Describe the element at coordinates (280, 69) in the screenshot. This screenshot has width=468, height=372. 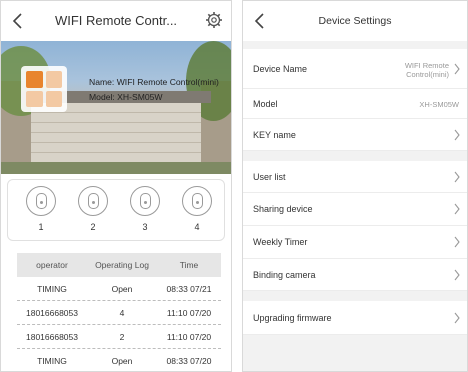
I see `row-label: Device Name` at that location.